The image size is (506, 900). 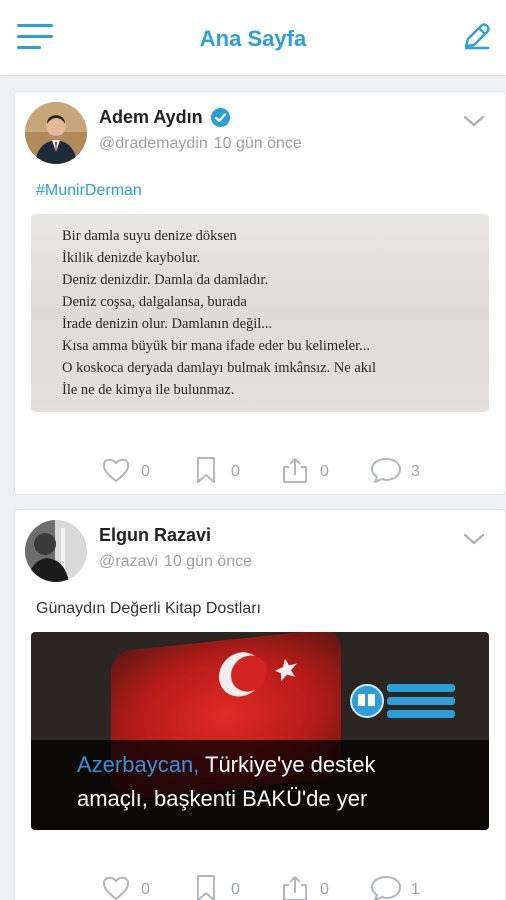 I want to click on caption-line-2: amaçlı, başkenti BAKÜ'de yer, so click(x=222, y=798).